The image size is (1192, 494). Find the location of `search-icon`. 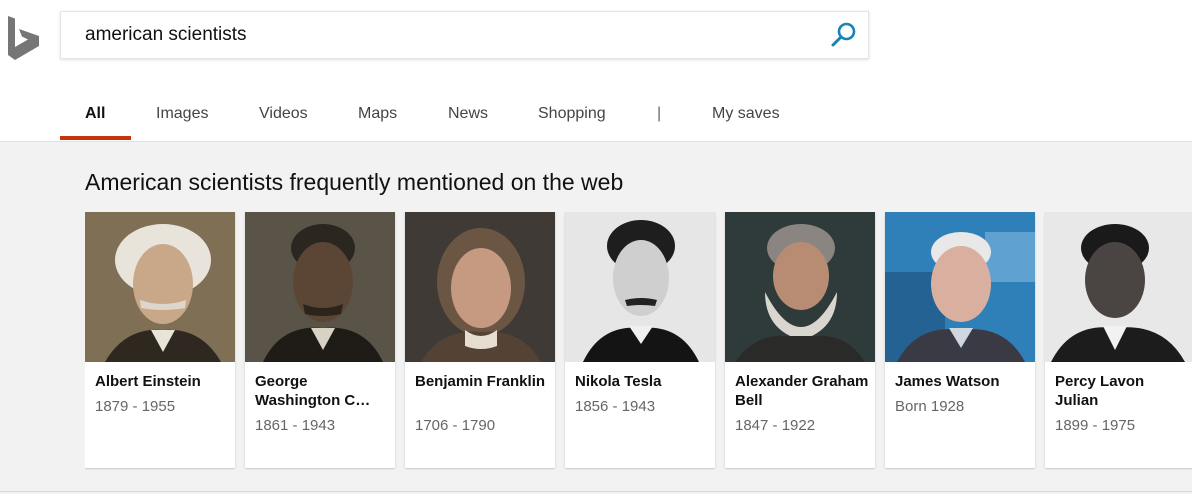

search-icon is located at coordinates (843, 34).